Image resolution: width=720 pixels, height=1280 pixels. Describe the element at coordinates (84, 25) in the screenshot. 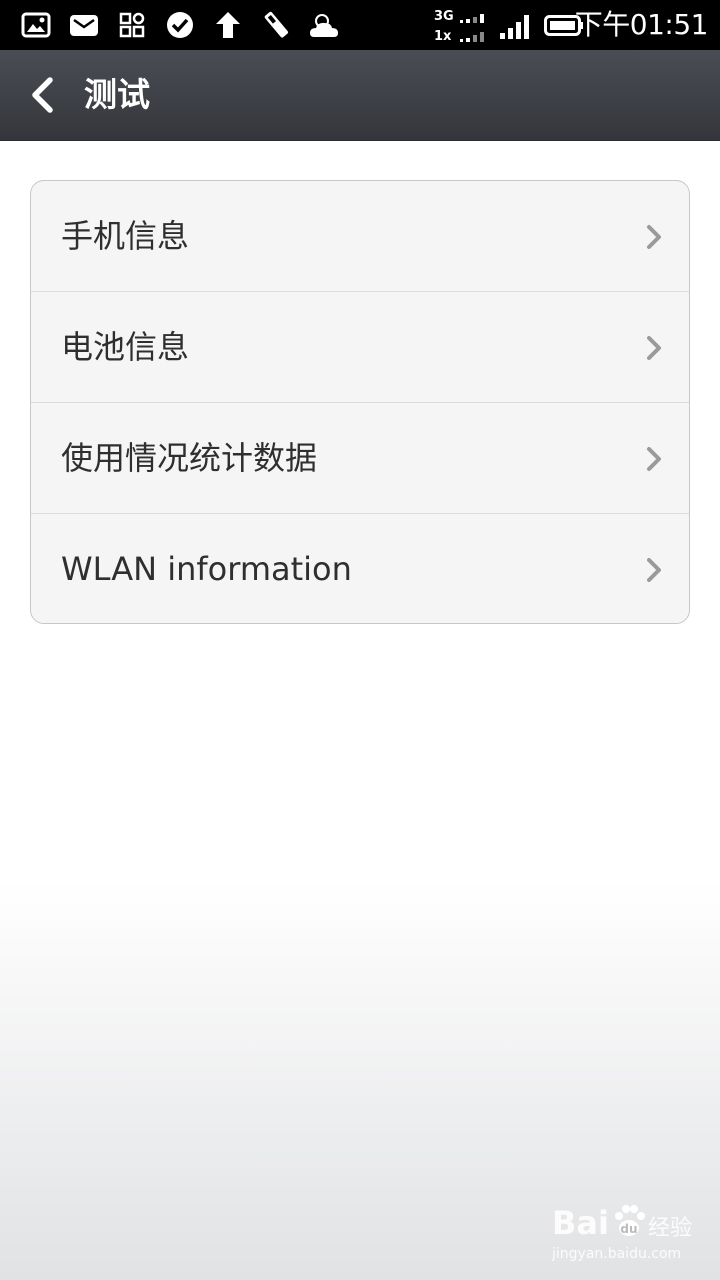

I see `mail-icon` at that location.